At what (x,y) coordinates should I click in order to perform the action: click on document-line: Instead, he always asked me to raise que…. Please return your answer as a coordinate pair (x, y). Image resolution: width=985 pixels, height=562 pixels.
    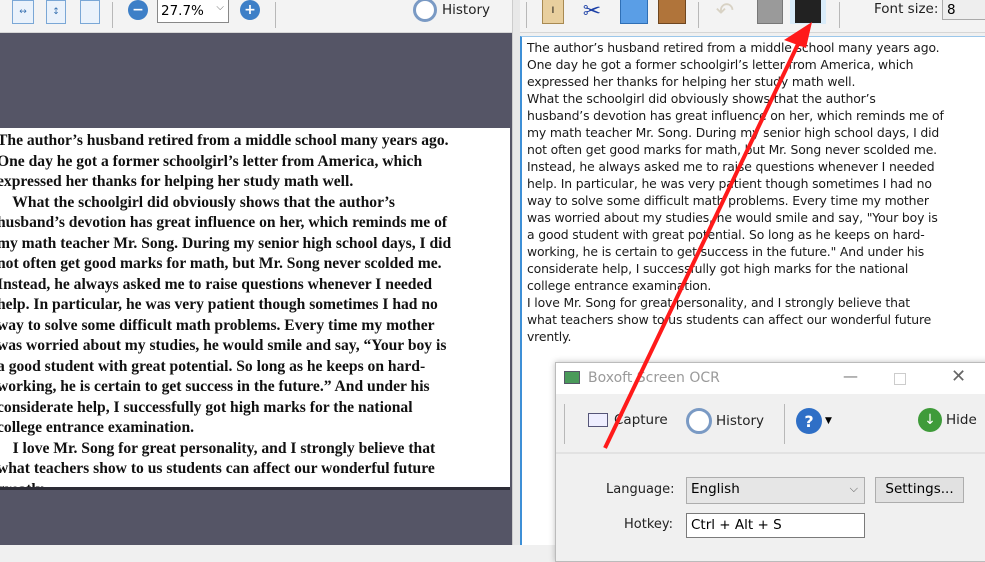
    Looking at the image, I should click on (216, 284).